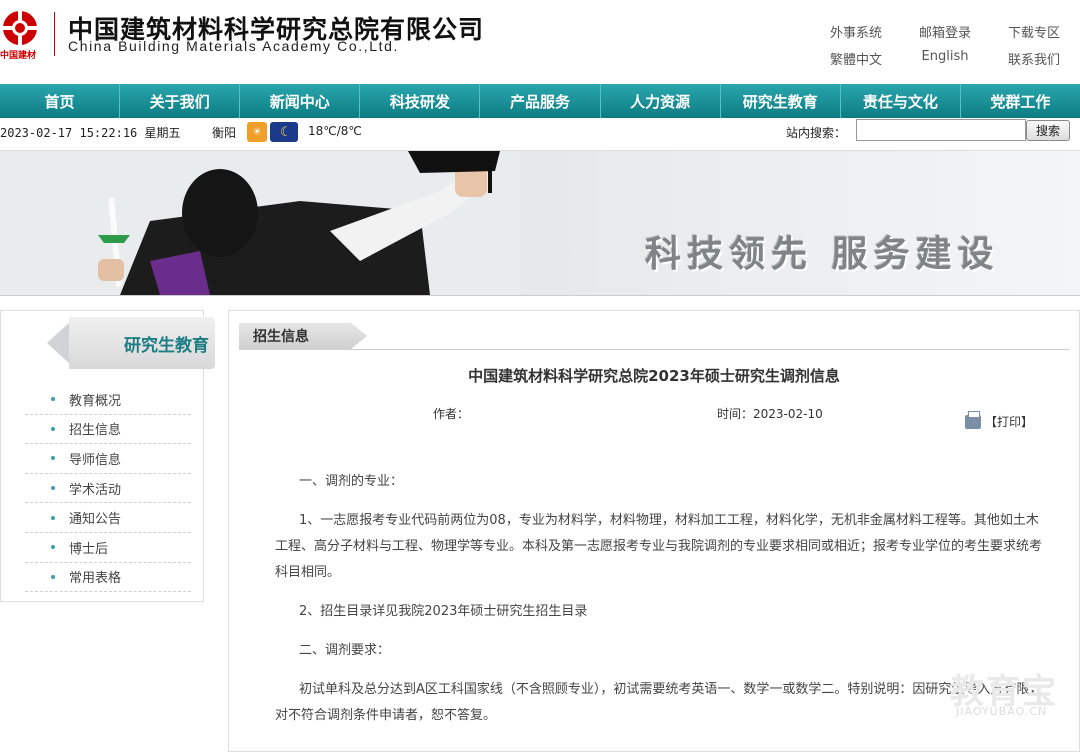  What do you see at coordinates (257, 132) in the screenshot?
I see `partly-cloudy-icon: ☀` at bounding box center [257, 132].